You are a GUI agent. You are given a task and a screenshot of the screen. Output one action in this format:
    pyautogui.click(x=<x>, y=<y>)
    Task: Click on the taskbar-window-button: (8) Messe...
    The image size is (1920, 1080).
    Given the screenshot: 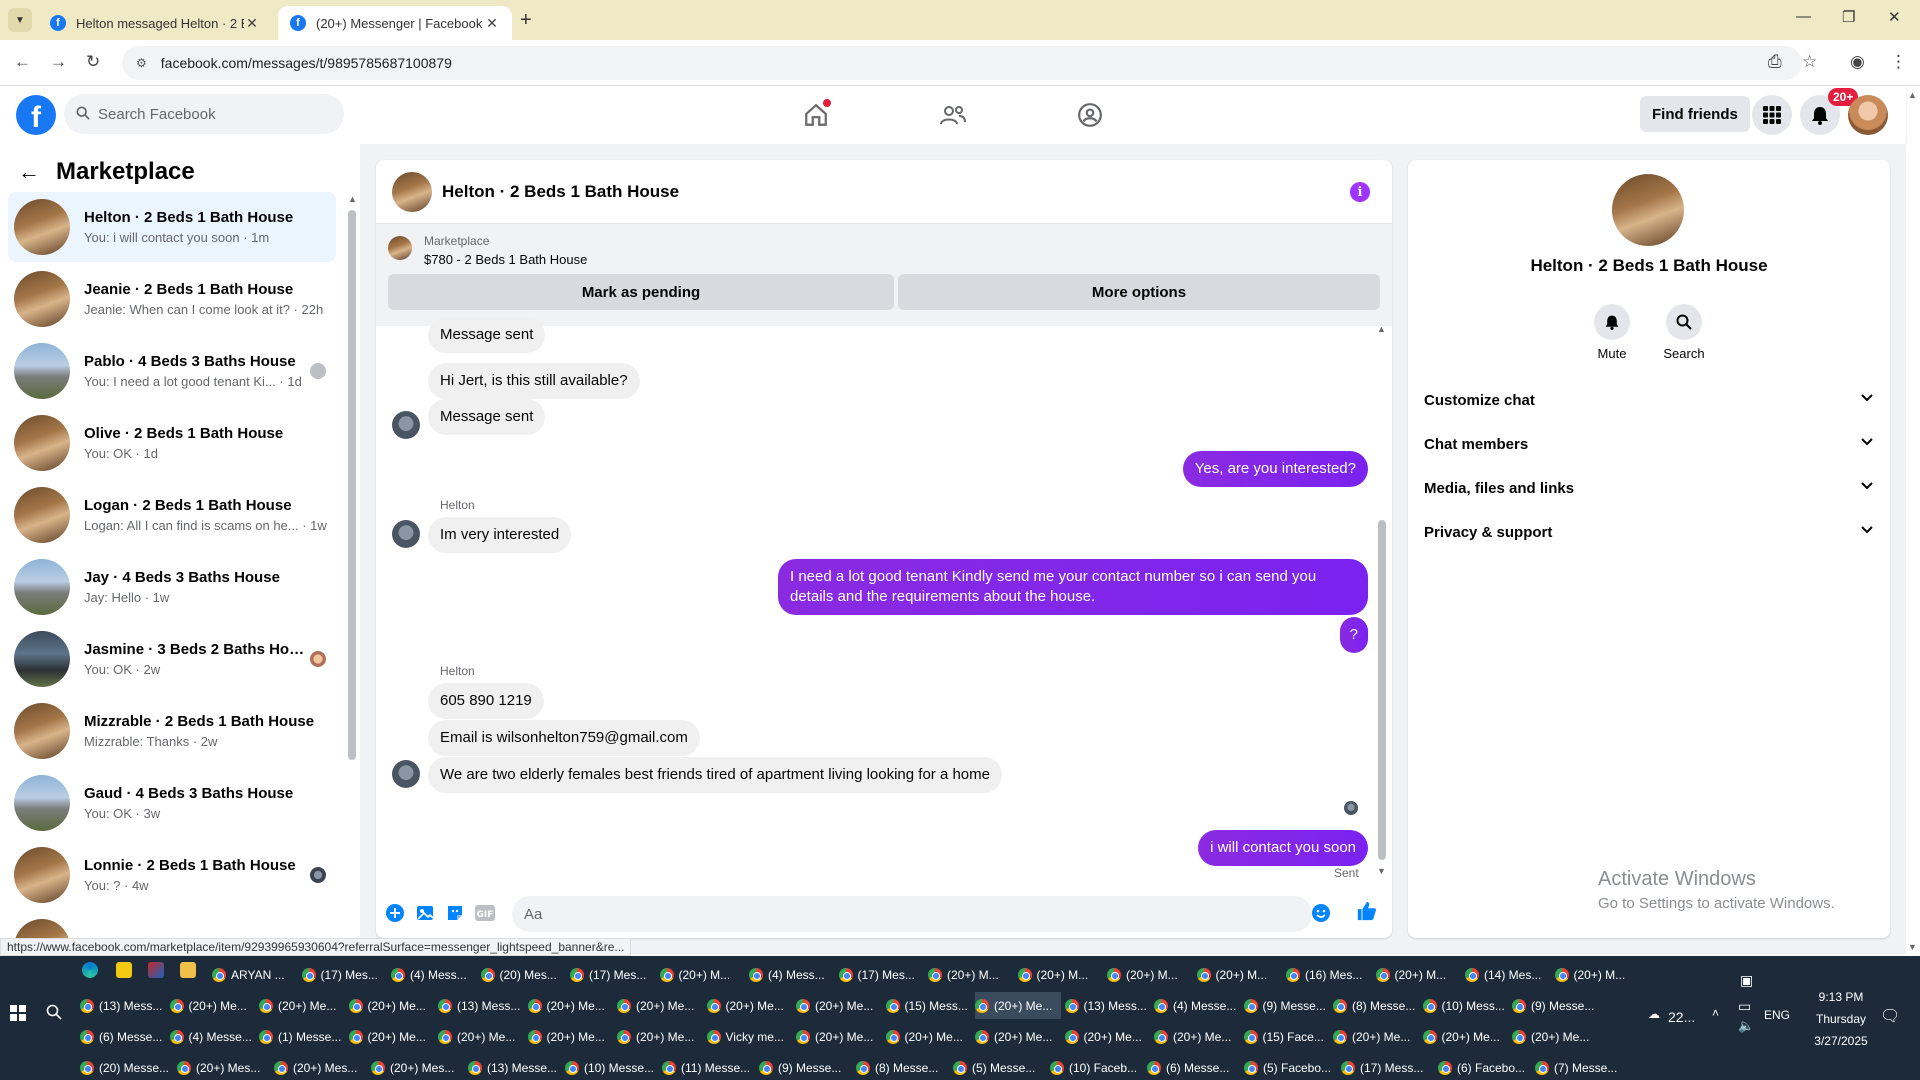 What is the action you would take?
    pyautogui.click(x=902, y=1067)
    